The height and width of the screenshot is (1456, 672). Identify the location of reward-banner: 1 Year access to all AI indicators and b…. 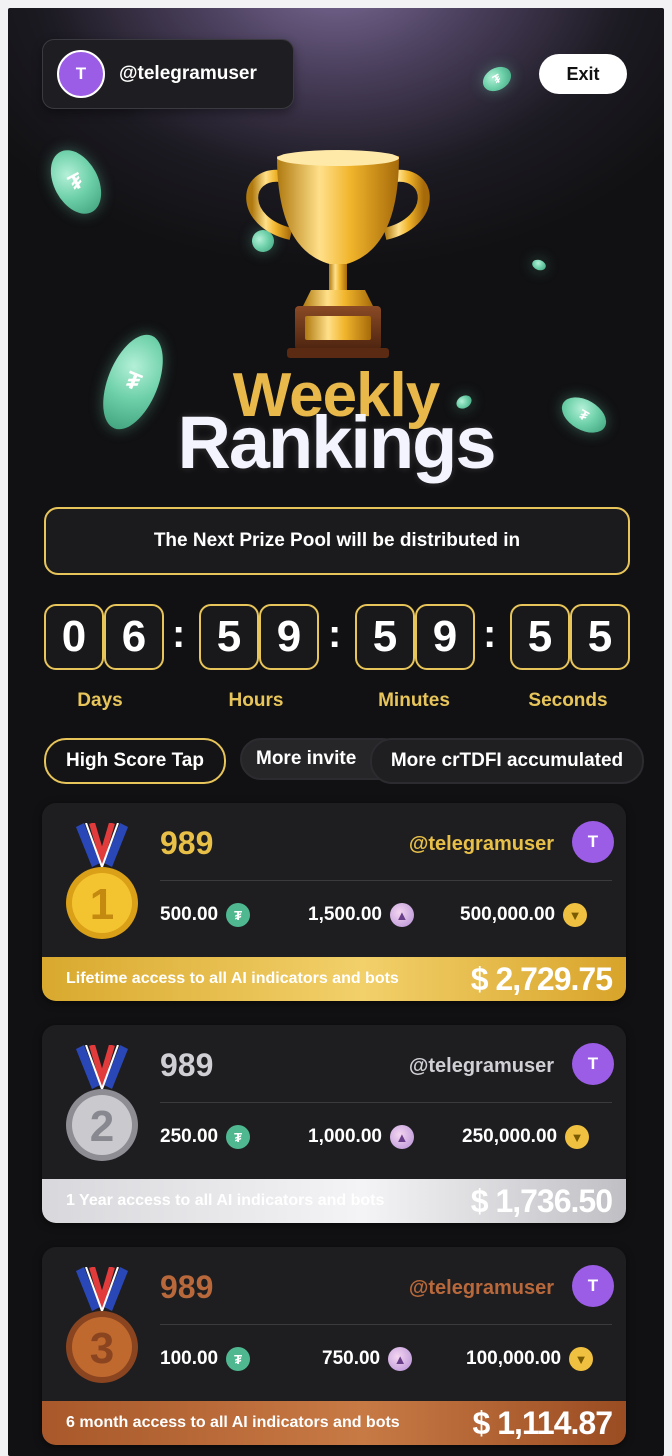
(334, 1201).